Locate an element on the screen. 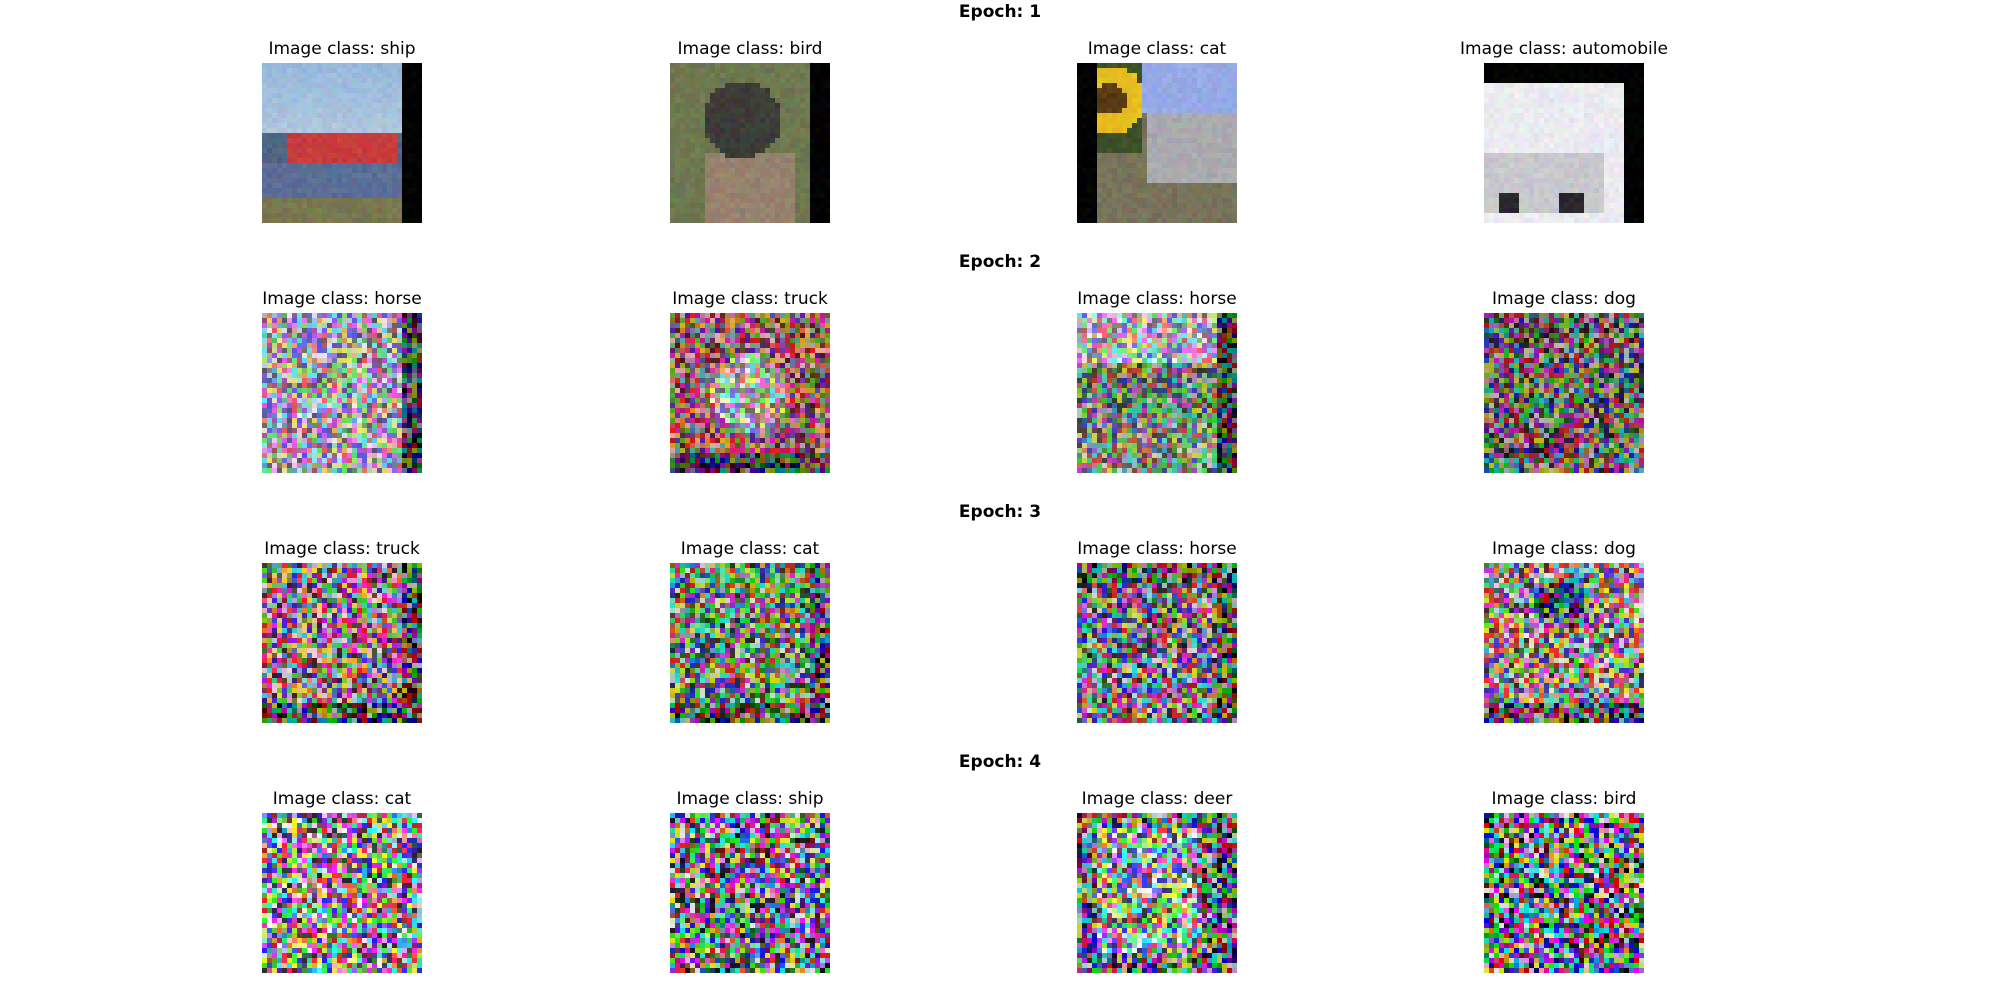  image-class-label: Image class: automobile is located at coordinates (1564, 49).